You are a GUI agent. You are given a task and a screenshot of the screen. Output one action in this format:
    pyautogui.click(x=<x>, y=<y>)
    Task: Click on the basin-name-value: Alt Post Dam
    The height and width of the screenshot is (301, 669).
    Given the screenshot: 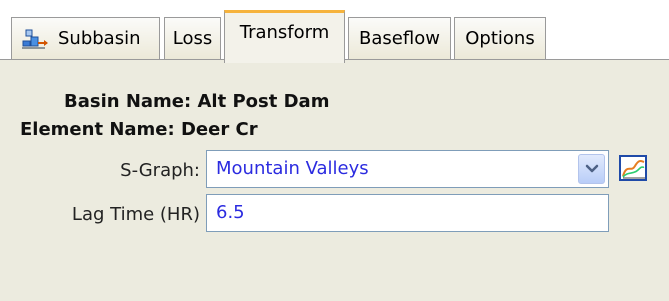 What is the action you would take?
    pyautogui.click(x=263, y=101)
    